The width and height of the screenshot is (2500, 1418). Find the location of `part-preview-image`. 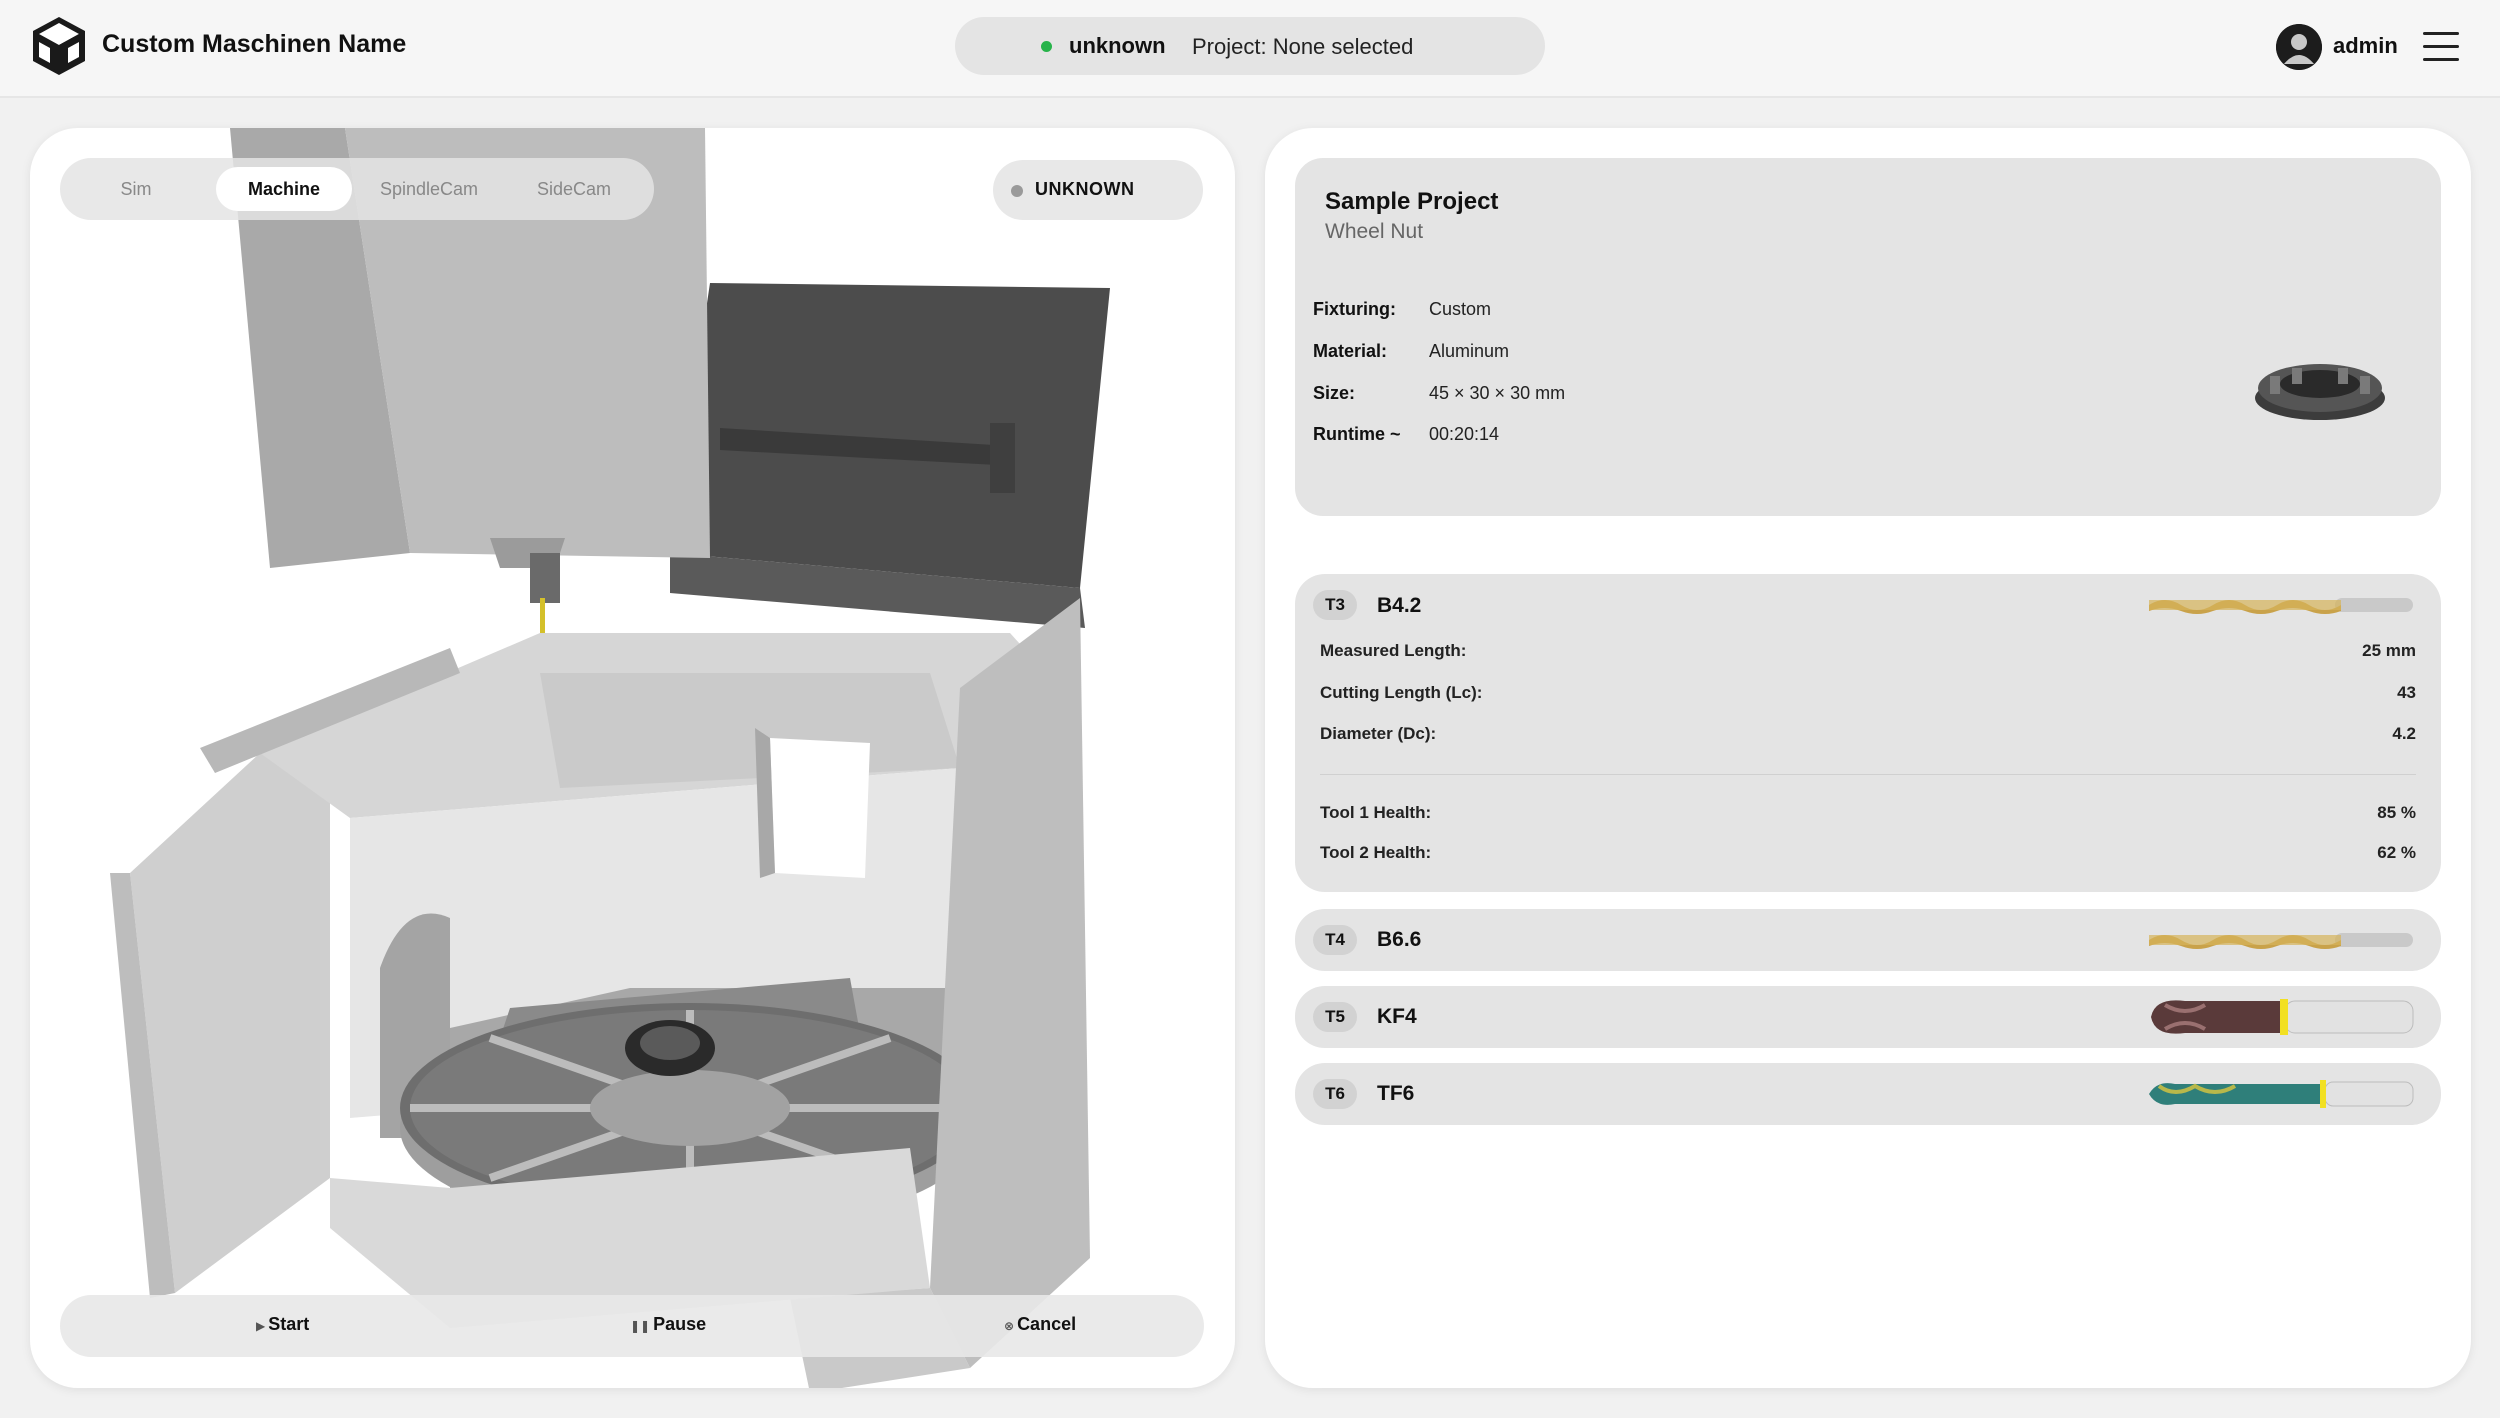

part-preview-image is located at coordinates (2320, 392).